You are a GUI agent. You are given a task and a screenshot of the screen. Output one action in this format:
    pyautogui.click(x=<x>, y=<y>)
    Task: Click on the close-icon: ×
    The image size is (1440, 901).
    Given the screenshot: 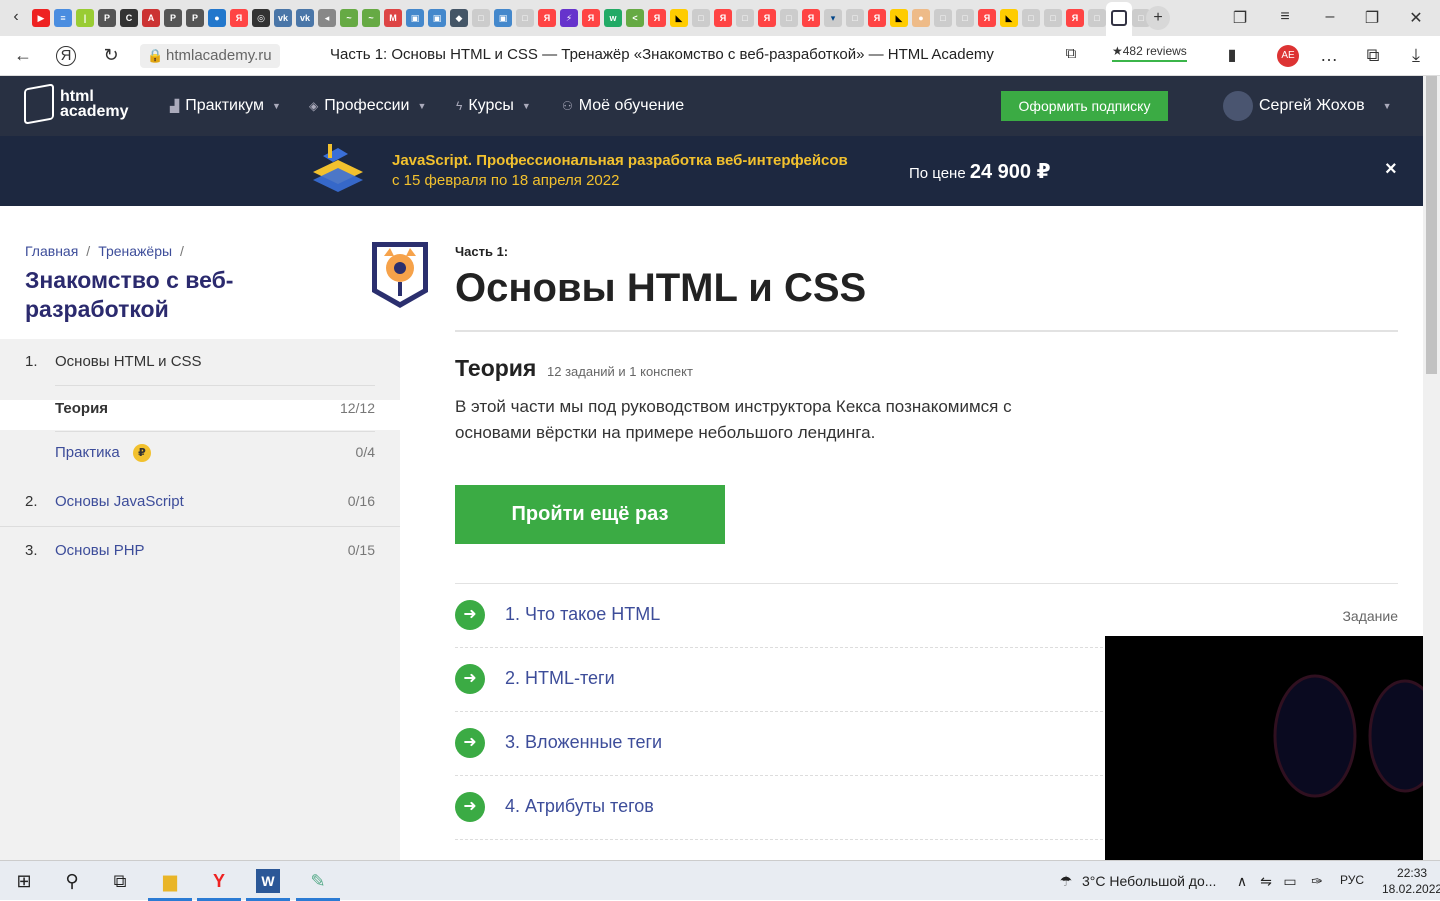 What is the action you would take?
    pyautogui.click(x=1391, y=169)
    